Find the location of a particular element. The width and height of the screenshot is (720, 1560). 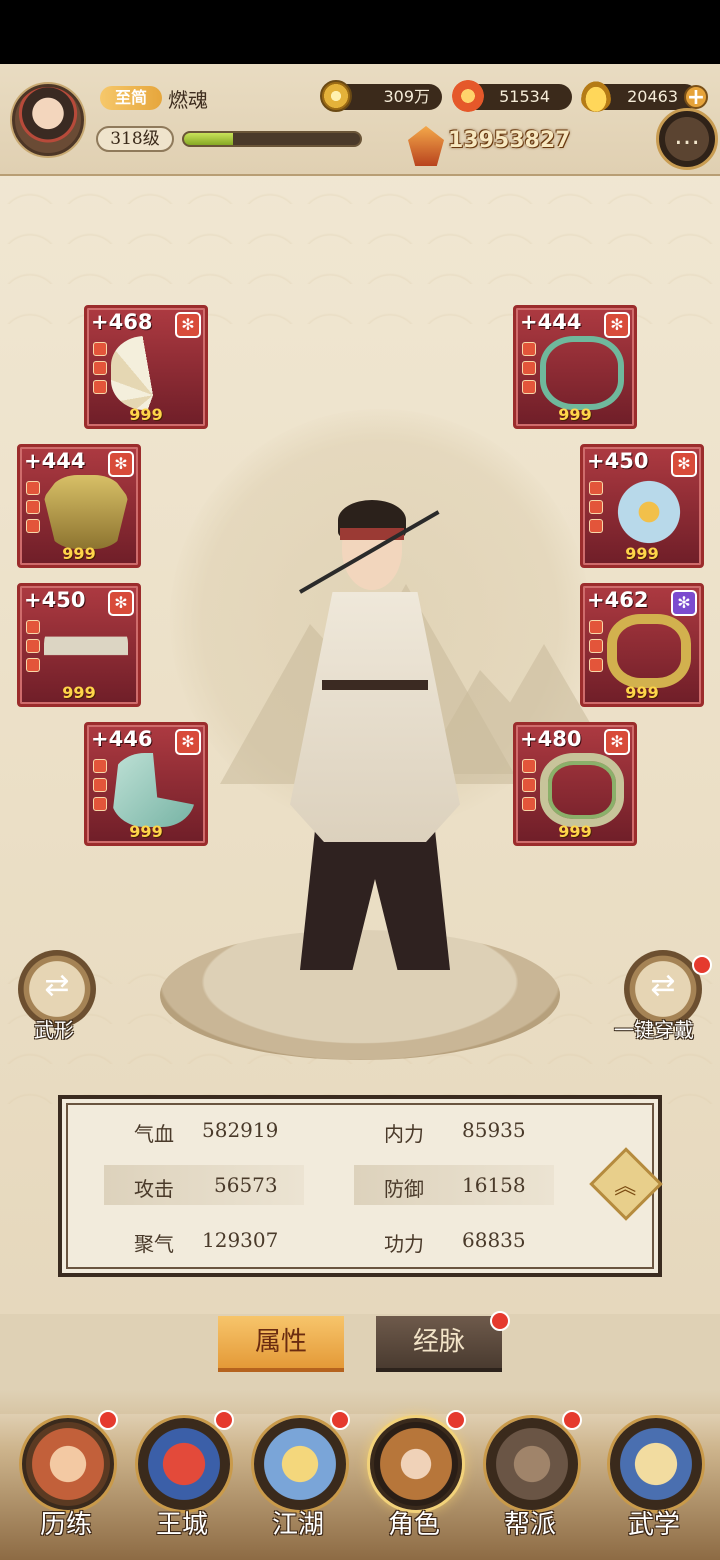

stat-label: 气血 is located at coordinates (154, 1134).